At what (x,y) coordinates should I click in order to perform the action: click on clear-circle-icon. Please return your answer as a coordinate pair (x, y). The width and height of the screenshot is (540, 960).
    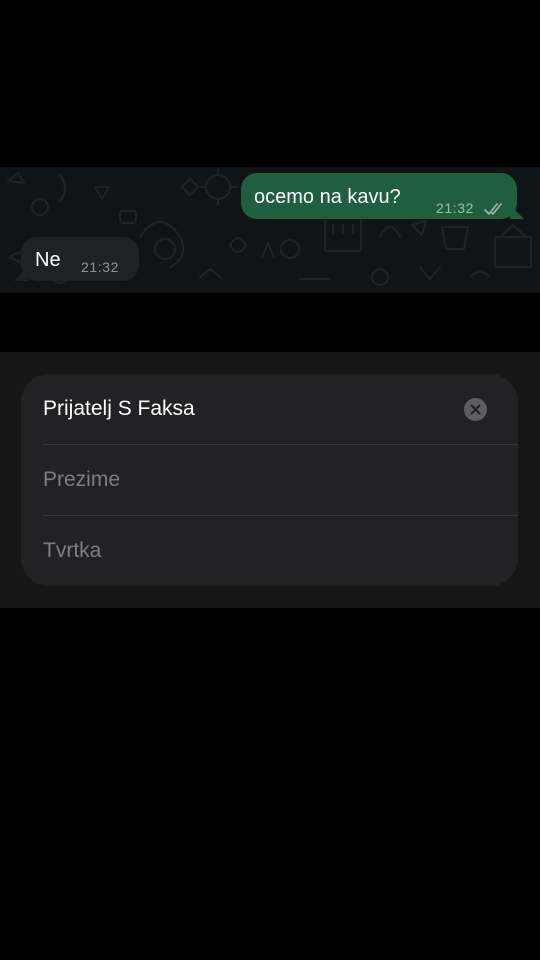
    Looking at the image, I should click on (475, 409).